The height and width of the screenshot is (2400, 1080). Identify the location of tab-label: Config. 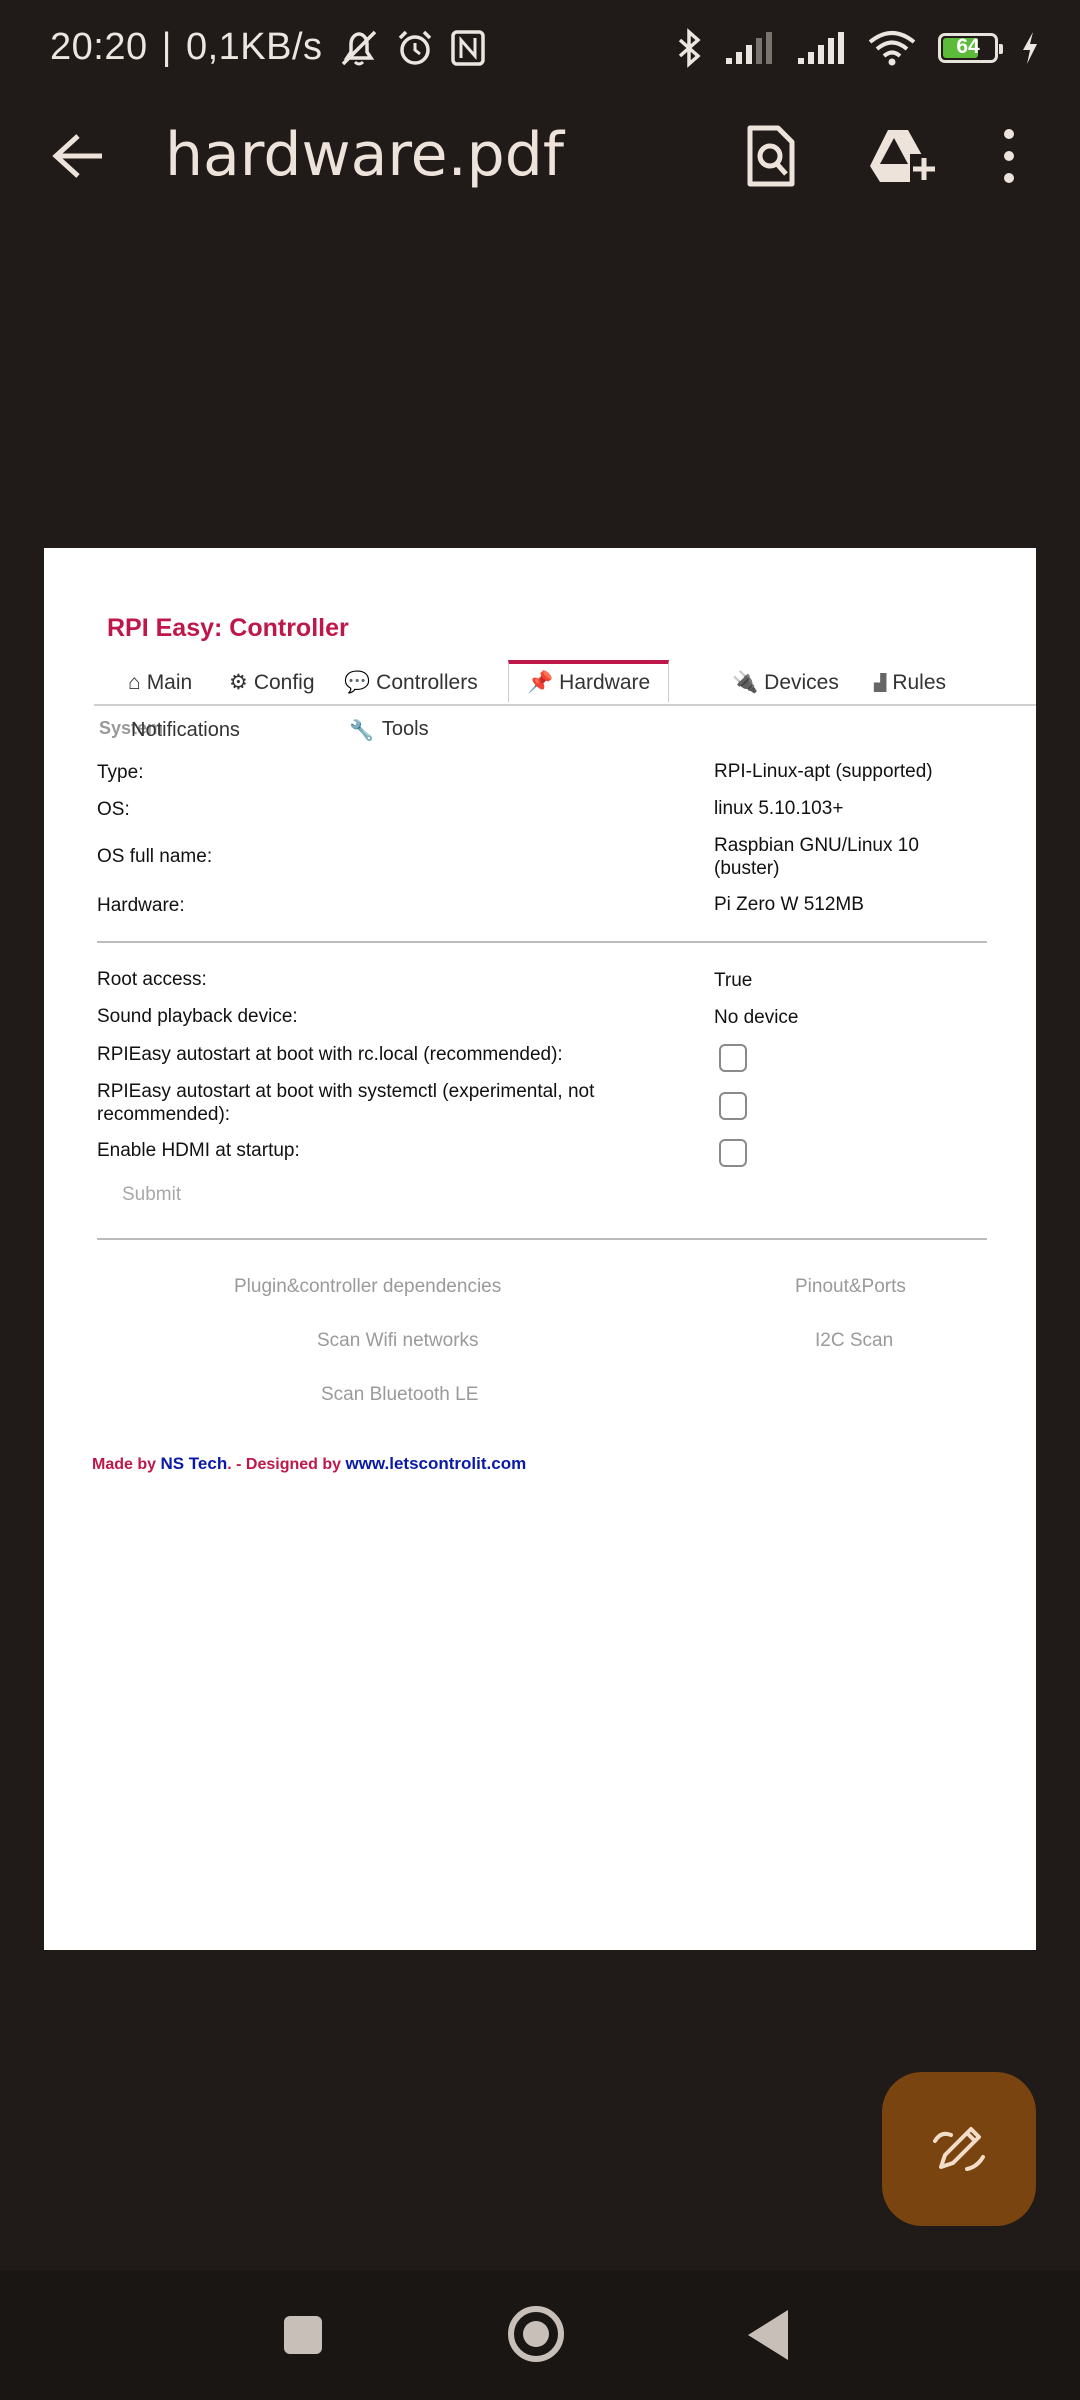
(284, 682).